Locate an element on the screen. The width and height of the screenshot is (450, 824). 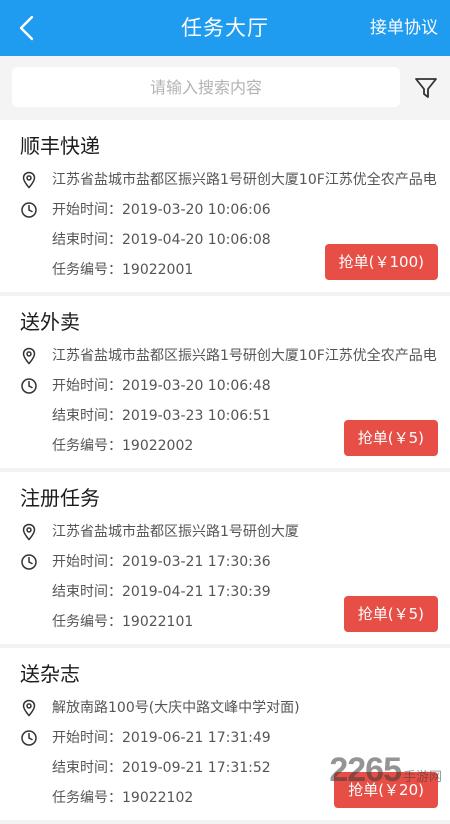
task-start-time: 开始时间：2019-06-21 17:31:49 is located at coordinates (161, 738).